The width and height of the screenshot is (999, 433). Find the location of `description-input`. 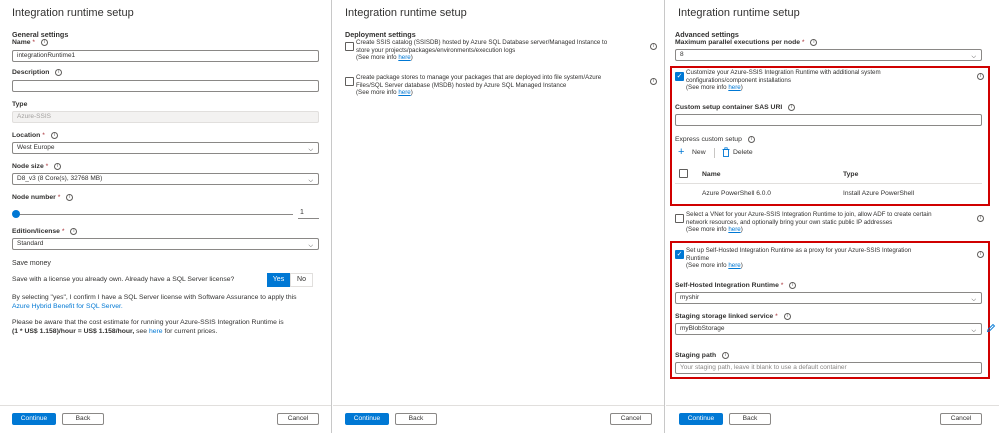

description-input is located at coordinates (165, 86).